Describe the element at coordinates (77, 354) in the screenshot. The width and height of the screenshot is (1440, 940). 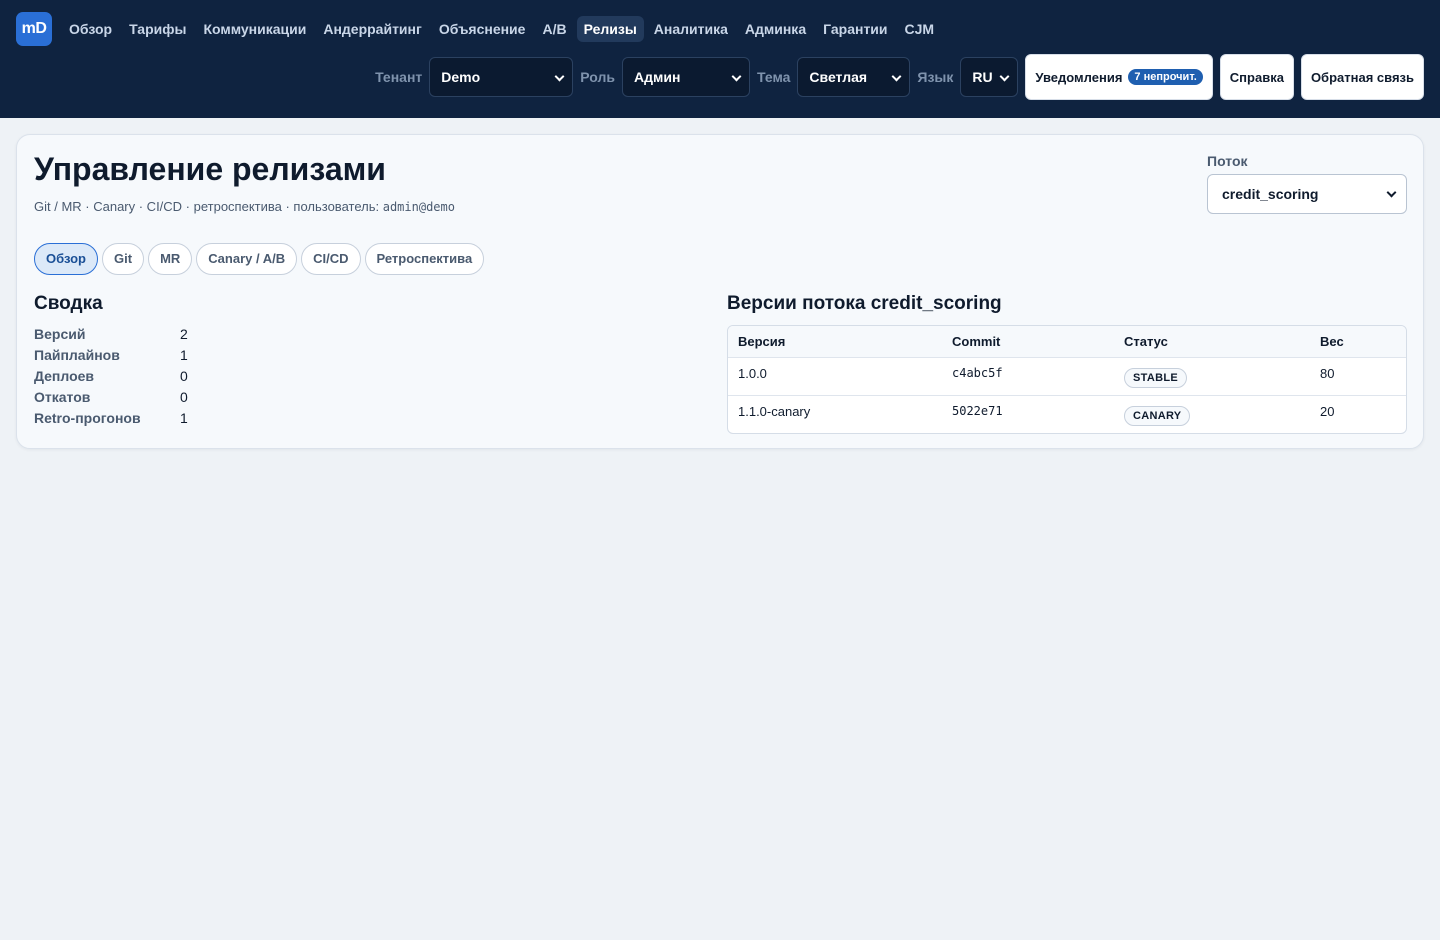
I see `summary-key: Пайплайнов` at that location.